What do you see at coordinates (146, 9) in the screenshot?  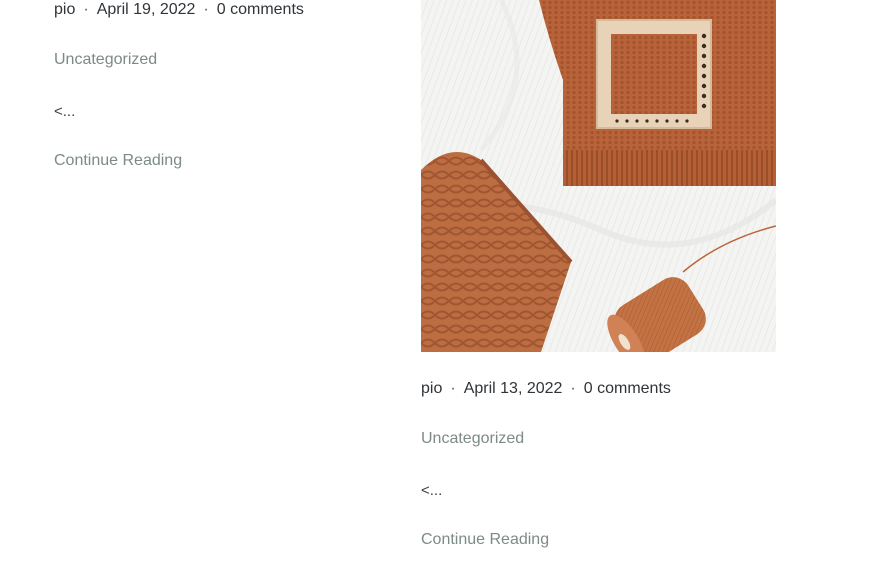 I see `post-date-link: April 19, 2022` at bounding box center [146, 9].